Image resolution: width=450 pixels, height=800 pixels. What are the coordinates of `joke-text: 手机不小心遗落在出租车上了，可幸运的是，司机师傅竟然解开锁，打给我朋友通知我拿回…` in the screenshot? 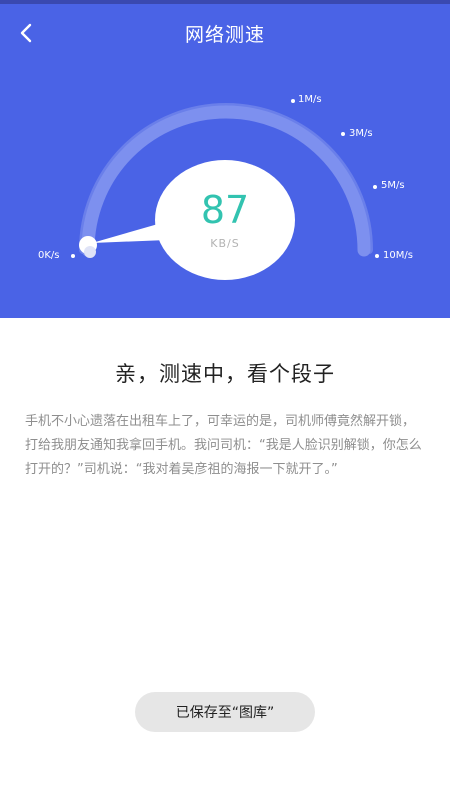 It's located at (223, 445).